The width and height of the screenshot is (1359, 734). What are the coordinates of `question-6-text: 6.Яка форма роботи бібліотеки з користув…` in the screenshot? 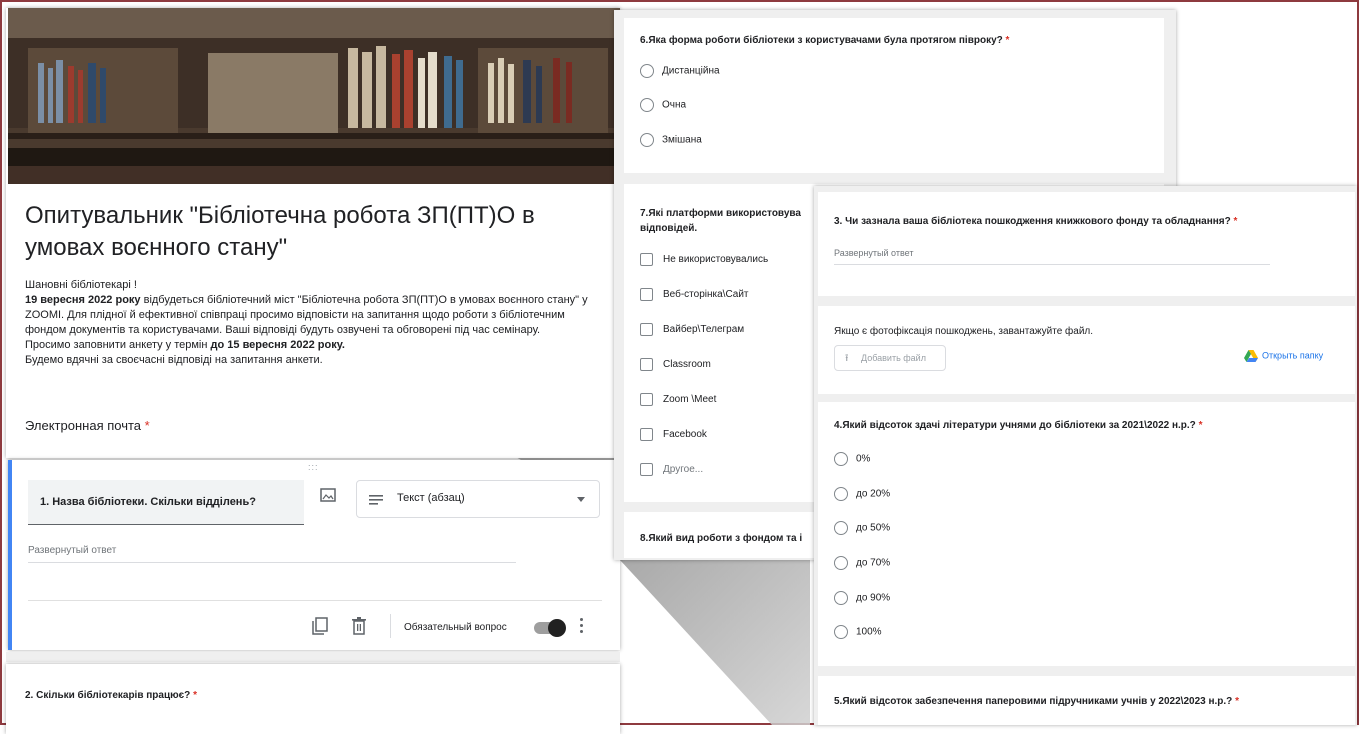 It's located at (821, 40).